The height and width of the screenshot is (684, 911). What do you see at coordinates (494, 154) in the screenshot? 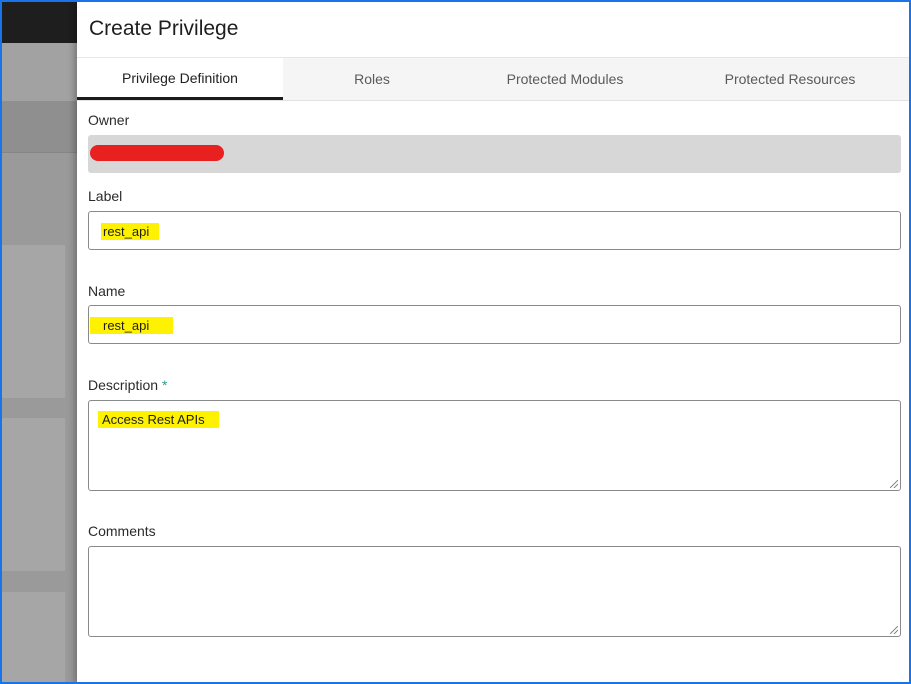
I see `owner-field` at bounding box center [494, 154].